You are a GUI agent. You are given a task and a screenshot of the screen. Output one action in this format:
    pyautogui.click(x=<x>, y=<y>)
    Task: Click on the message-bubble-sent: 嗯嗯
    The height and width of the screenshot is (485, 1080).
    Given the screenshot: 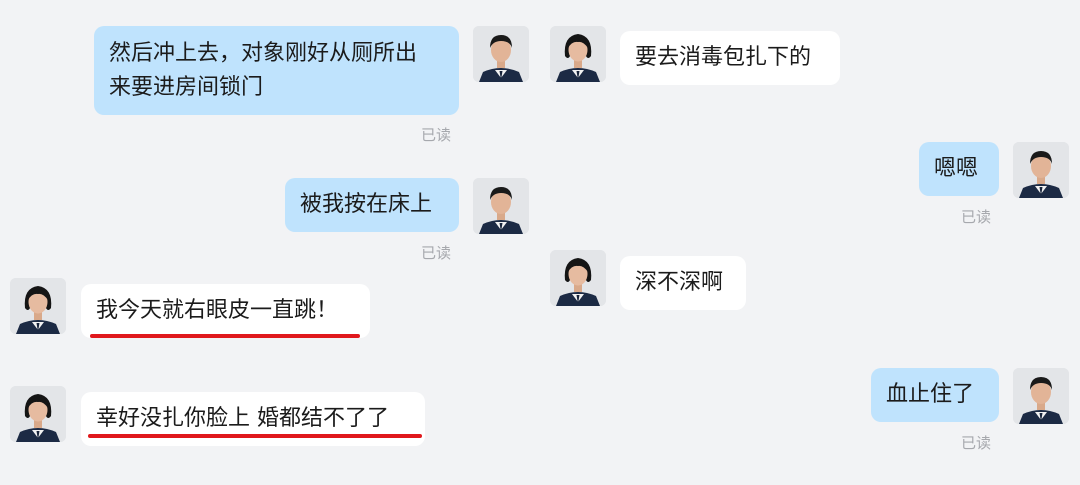 What is the action you would take?
    pyautogui.click(x=959, y=169)
    